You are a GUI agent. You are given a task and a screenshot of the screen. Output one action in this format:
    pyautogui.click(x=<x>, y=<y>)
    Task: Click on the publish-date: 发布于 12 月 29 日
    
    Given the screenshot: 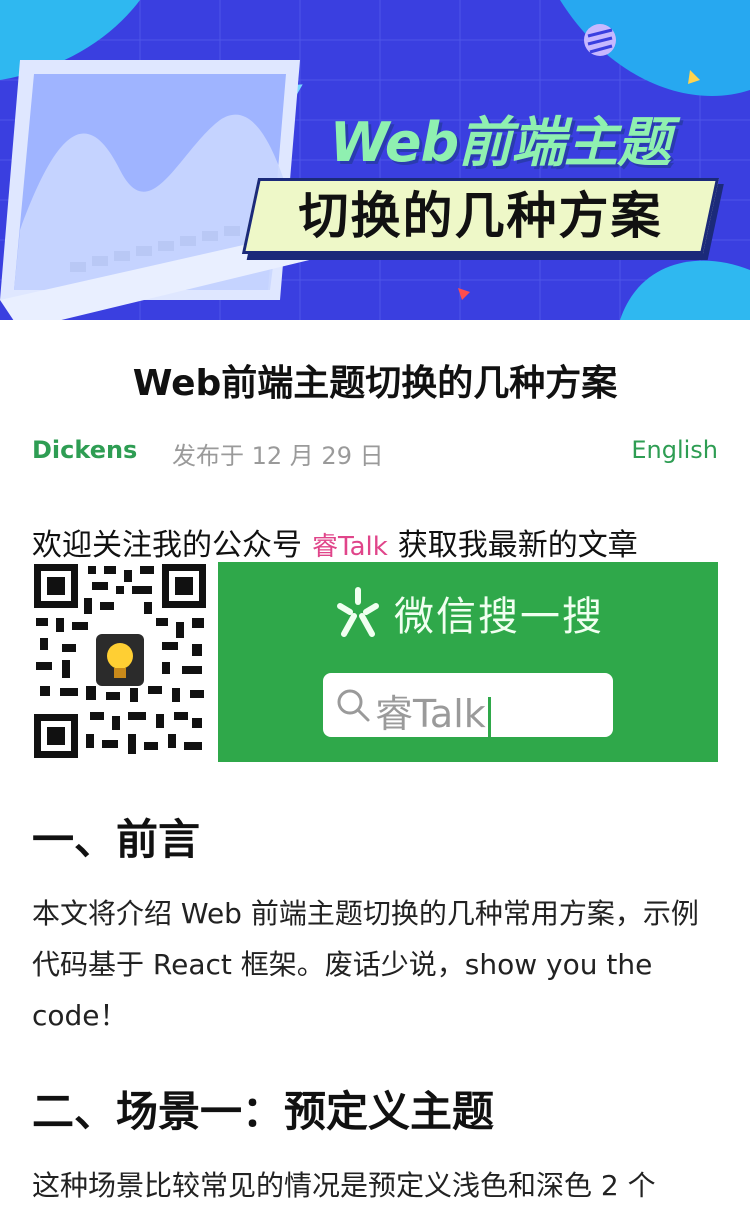 What is the action you would take?
    pyautogui.click(x=278, y=456)
    